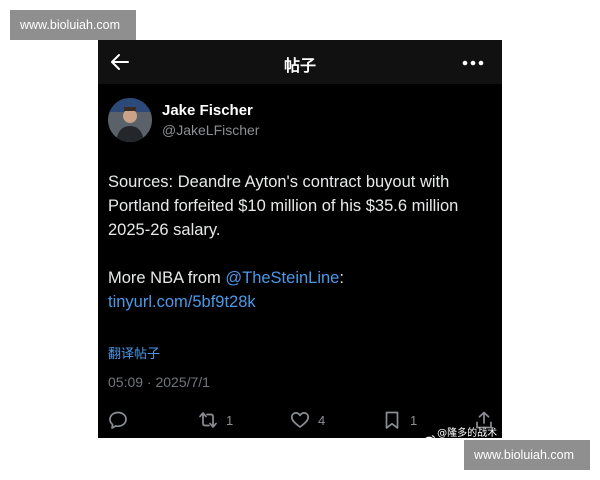 Image resolution: width=600 pixels, height=480 pixels. Describe the element at coordinates (182, 302) in the screenshot. I see `url-link: tinyurl.com/5bf9t28k` at that location.